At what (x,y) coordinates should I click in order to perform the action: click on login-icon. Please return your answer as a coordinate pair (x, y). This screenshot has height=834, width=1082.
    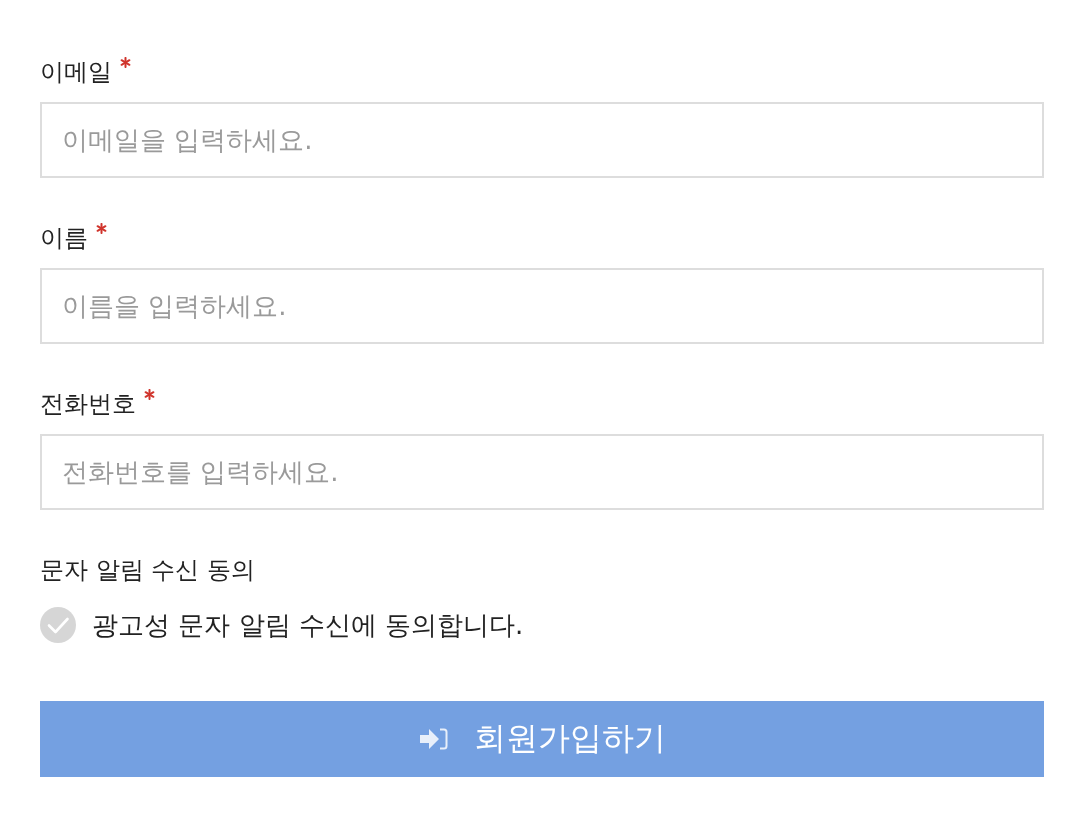
    Looking at the image, I should click on (434, 739).